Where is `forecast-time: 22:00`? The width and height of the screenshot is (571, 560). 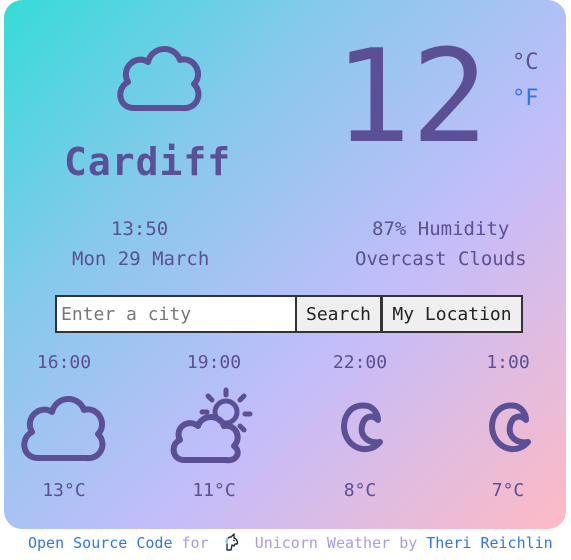 forecast-time: 22:00 is located at coordinates (360, 362).